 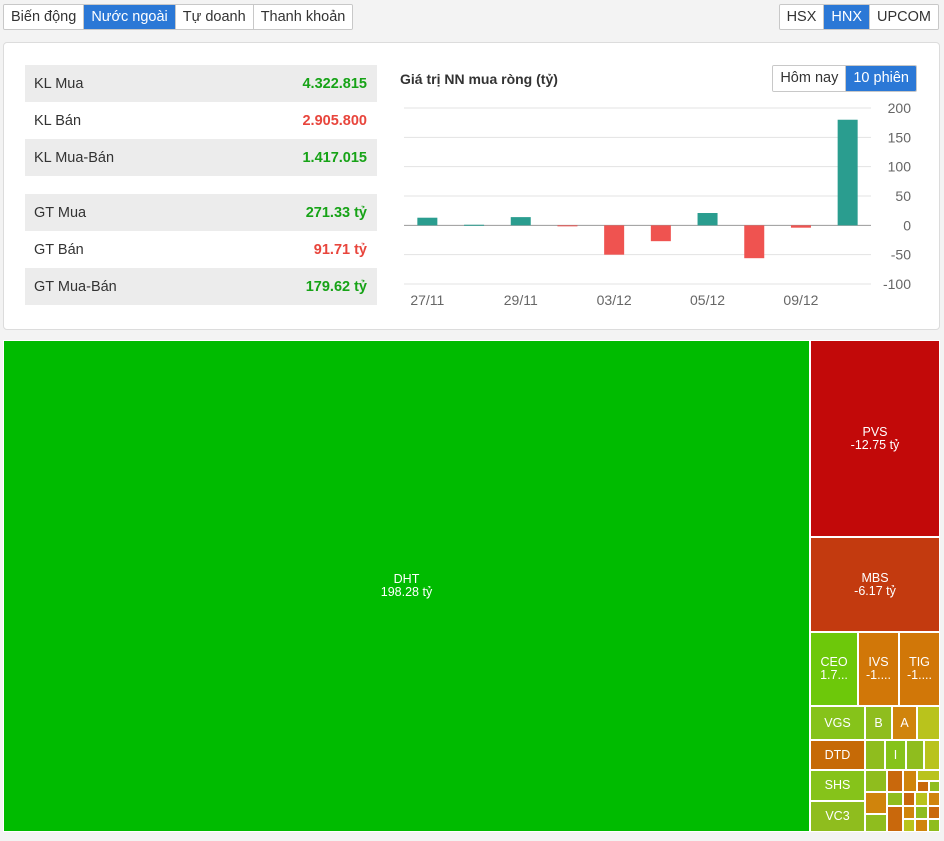 I want to click on x-tick-label: 09/12, so click(x=800, y=300).